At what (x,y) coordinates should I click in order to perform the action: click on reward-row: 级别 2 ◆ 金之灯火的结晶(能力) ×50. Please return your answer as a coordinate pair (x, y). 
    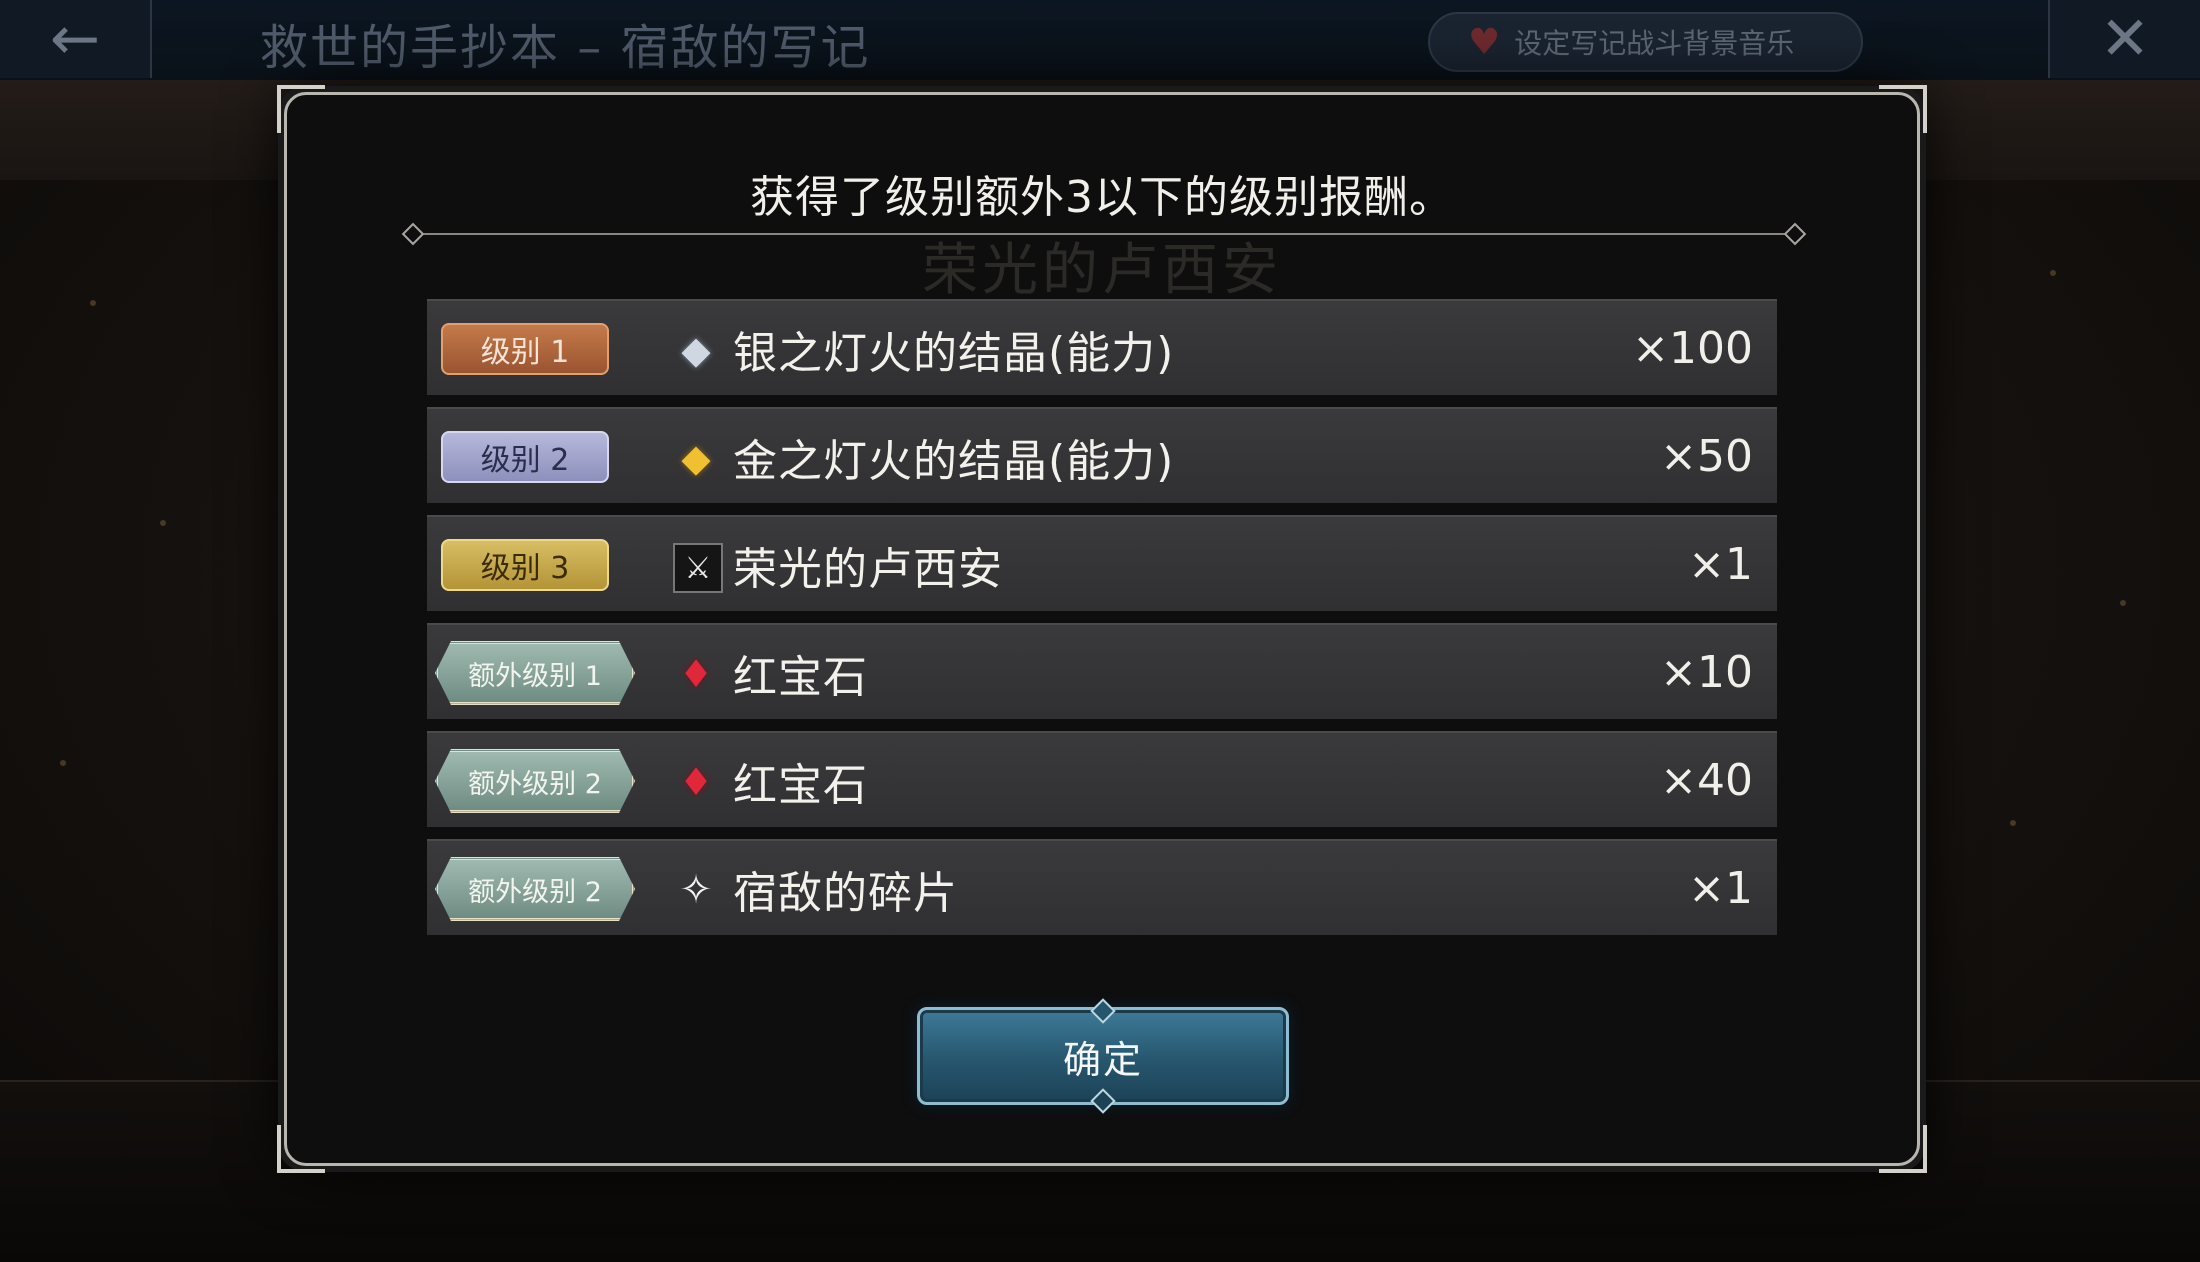
    Looking at the image, I should click on (1102, 455).